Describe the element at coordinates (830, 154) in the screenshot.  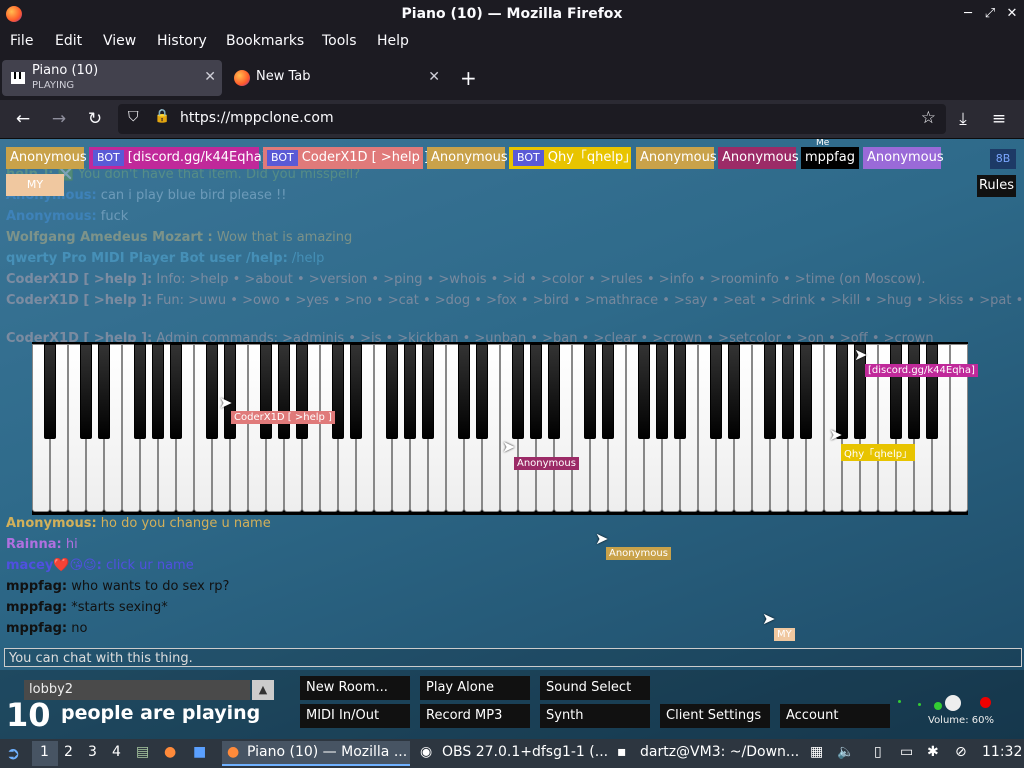
I see `user-chip-me: Me mppfag` at that location.